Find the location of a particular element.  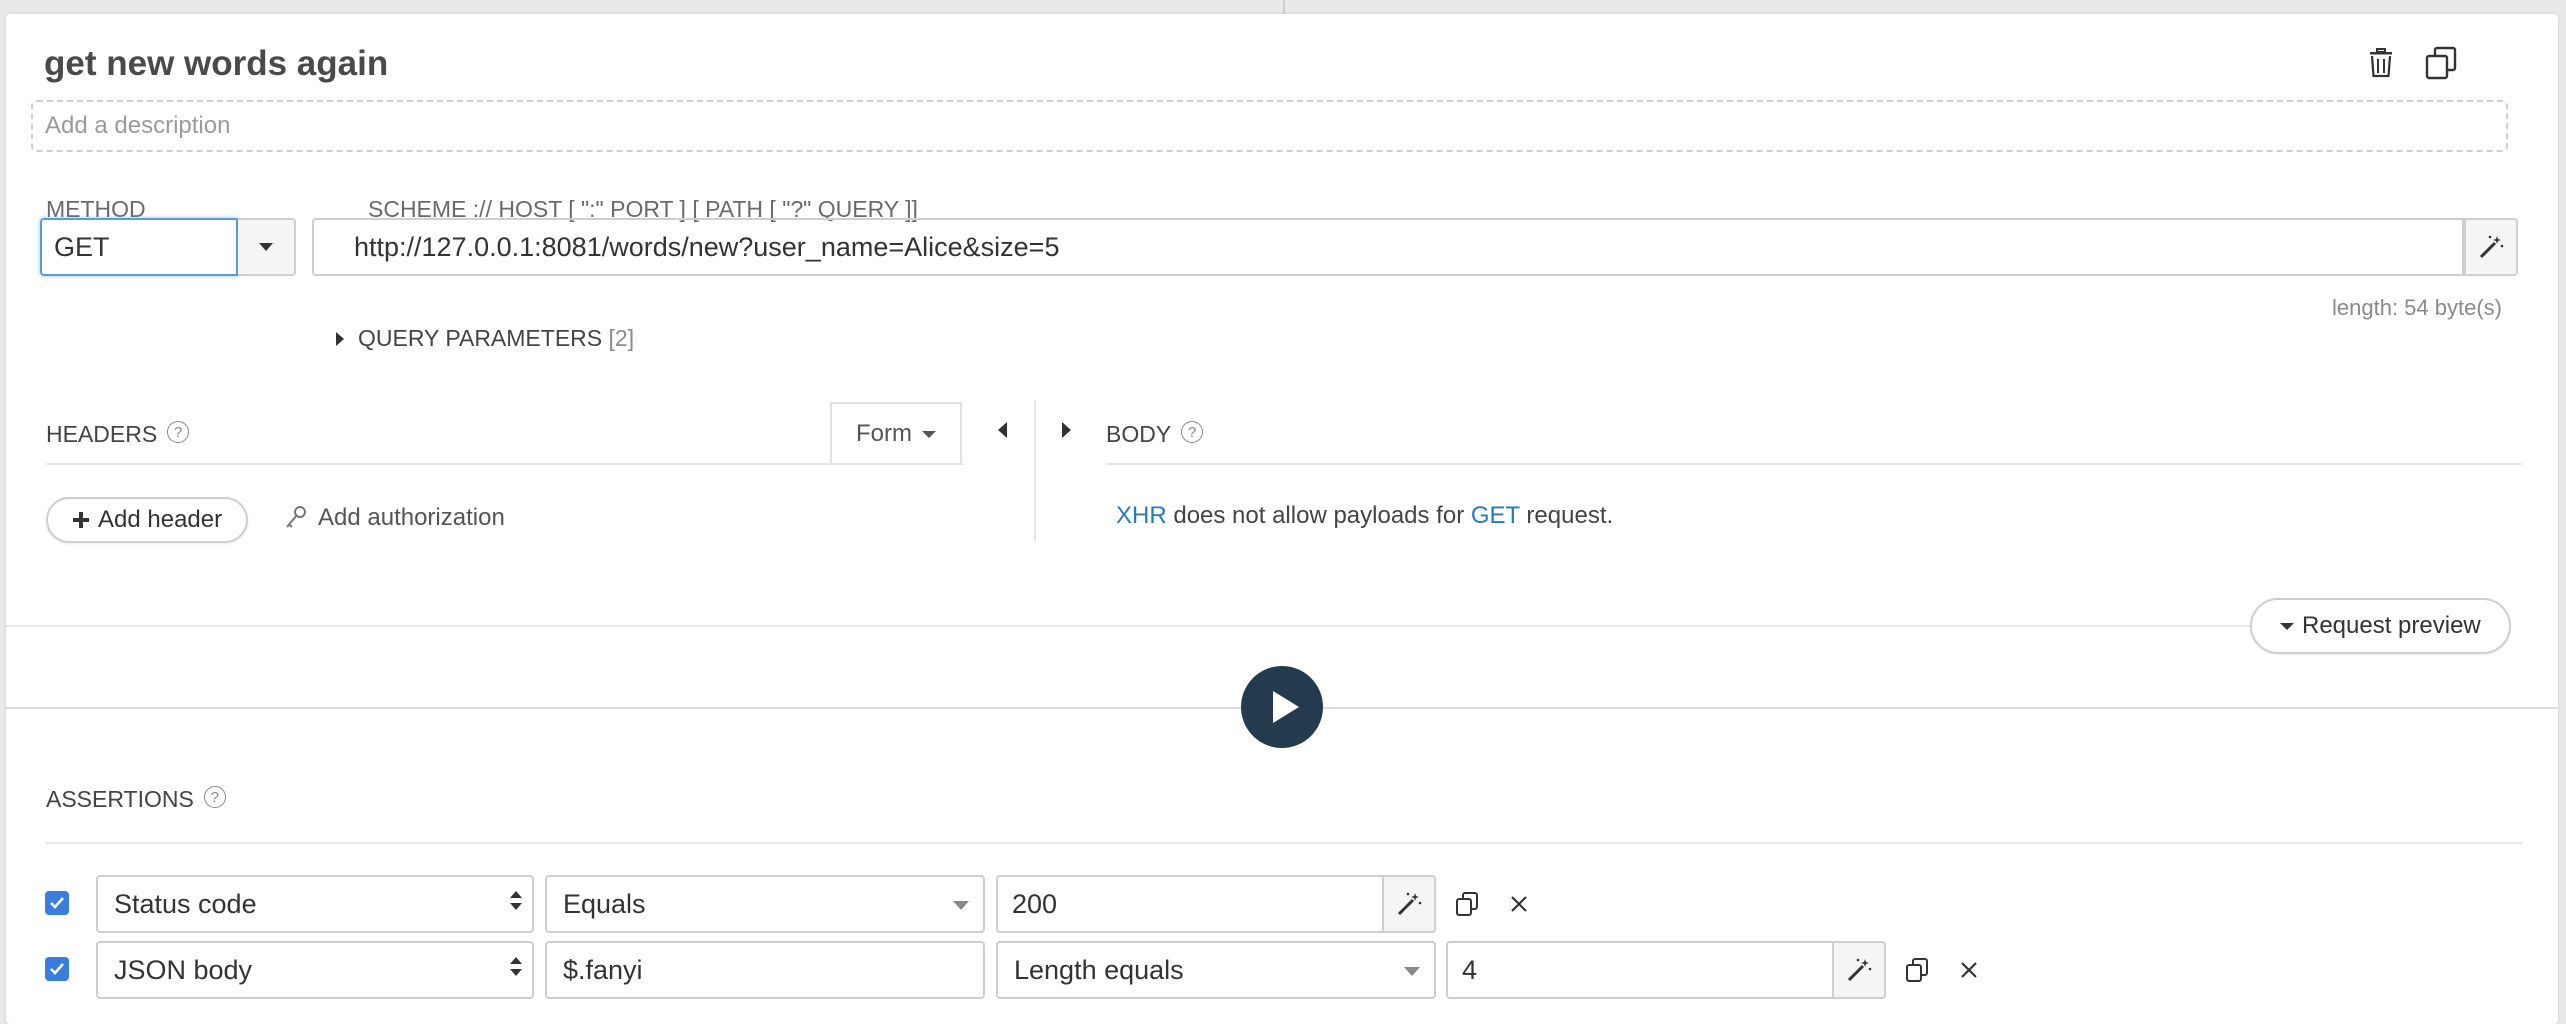

add-authorization-label: Add authorization is located at coordinates (411, 517).